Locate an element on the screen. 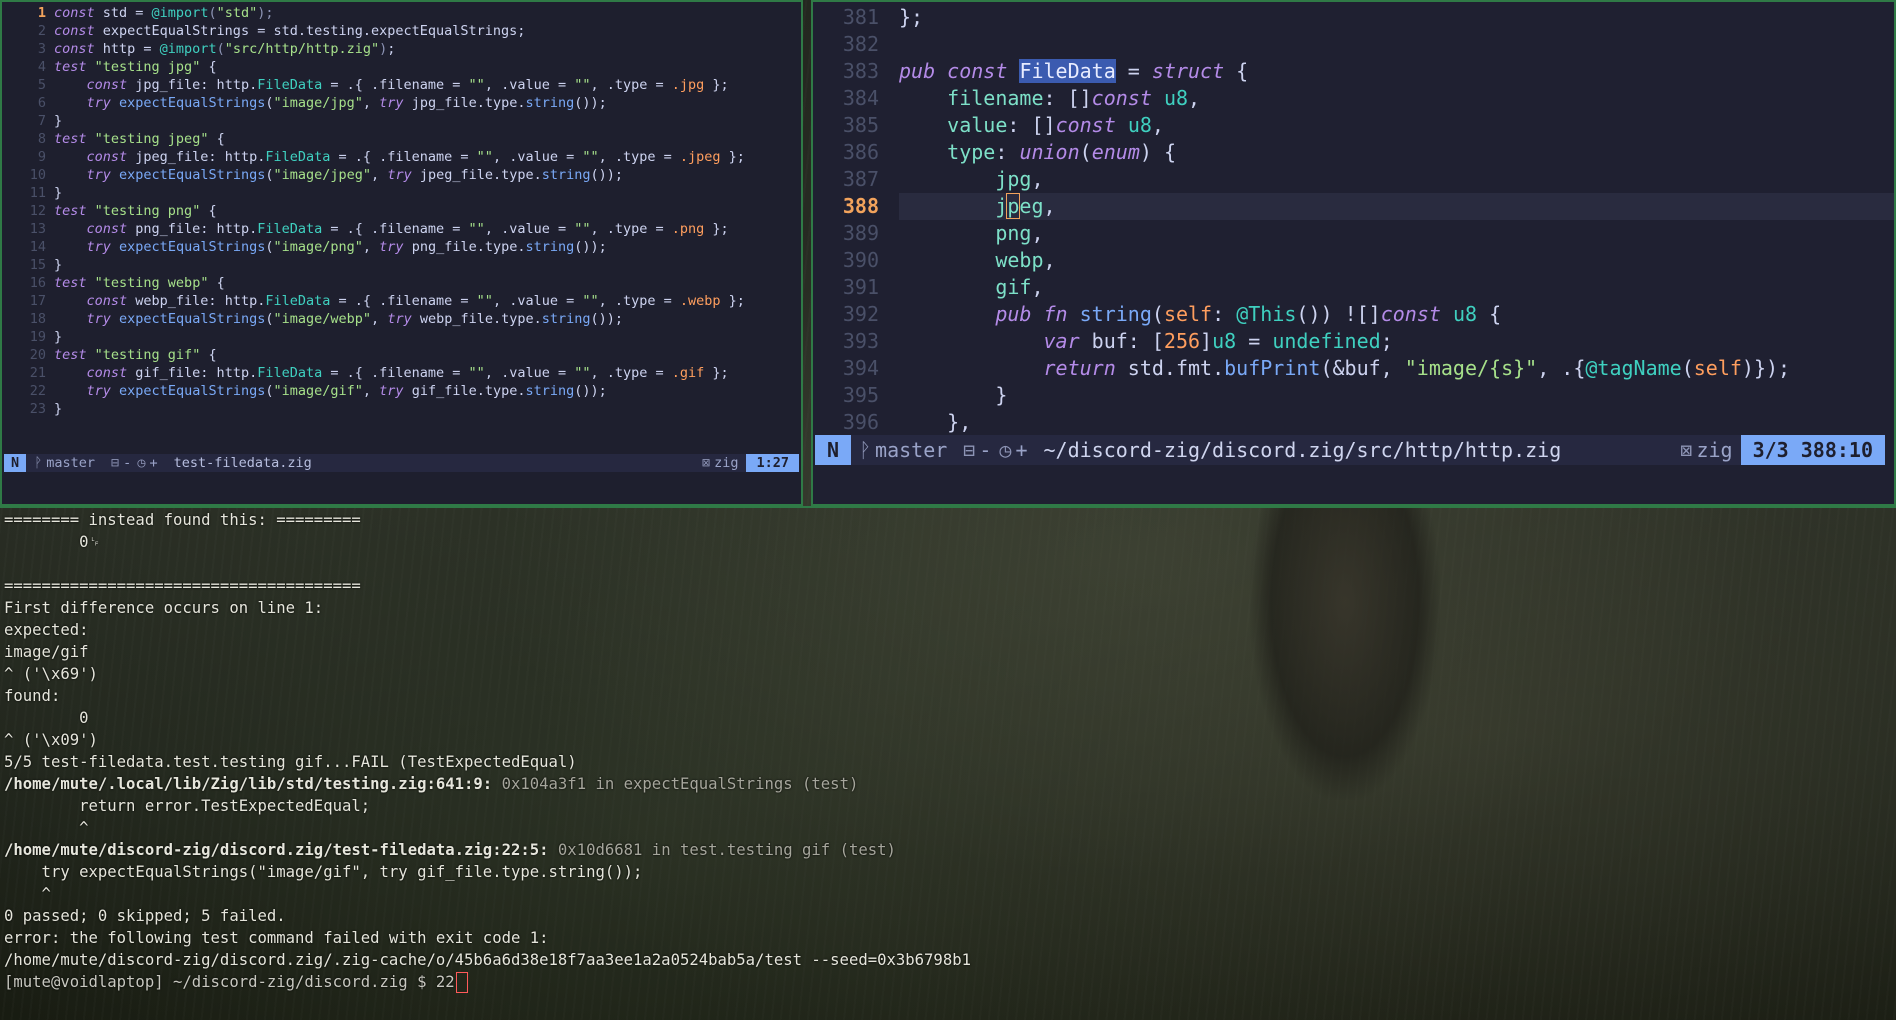  line-number: 393 is located at coordinates (860, 341).